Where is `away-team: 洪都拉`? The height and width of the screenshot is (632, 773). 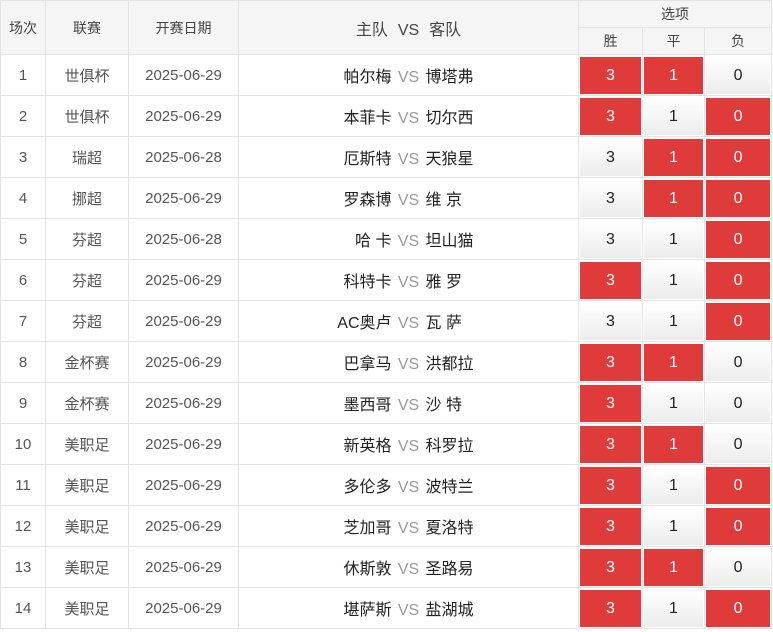
away-team: 洪都拉 is located at coordinates (449, 364).